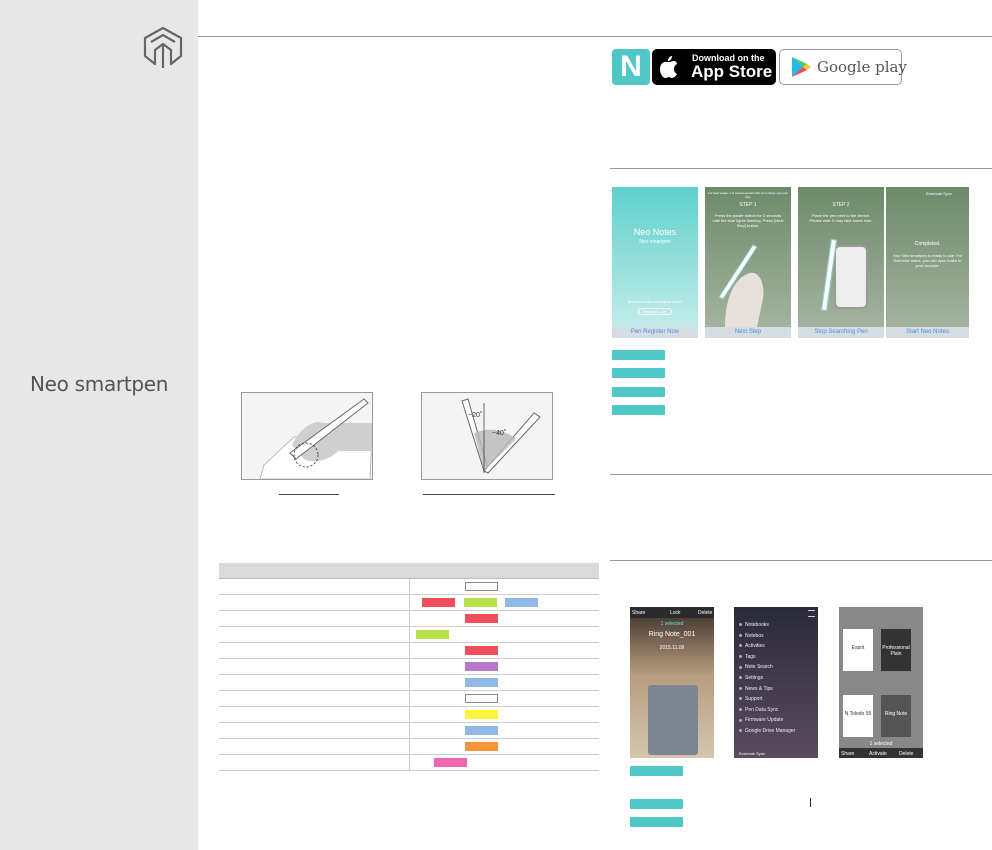  Describe the element at coordinates (163, 47) in the screenshot. I see `neo-smartpen-logo-icon` at that location.